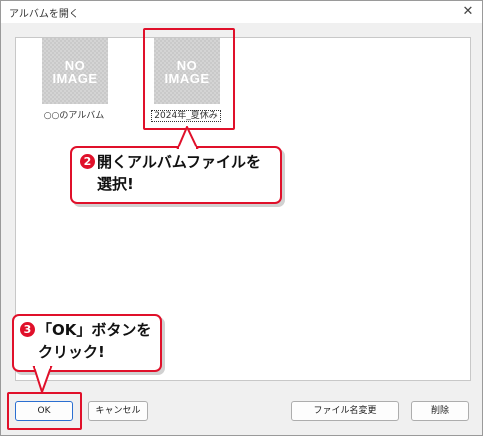 The image size is (483, 436). I want to click on callout-step3: 3 「OK」ボタンを クリック!, so click(87, 343).